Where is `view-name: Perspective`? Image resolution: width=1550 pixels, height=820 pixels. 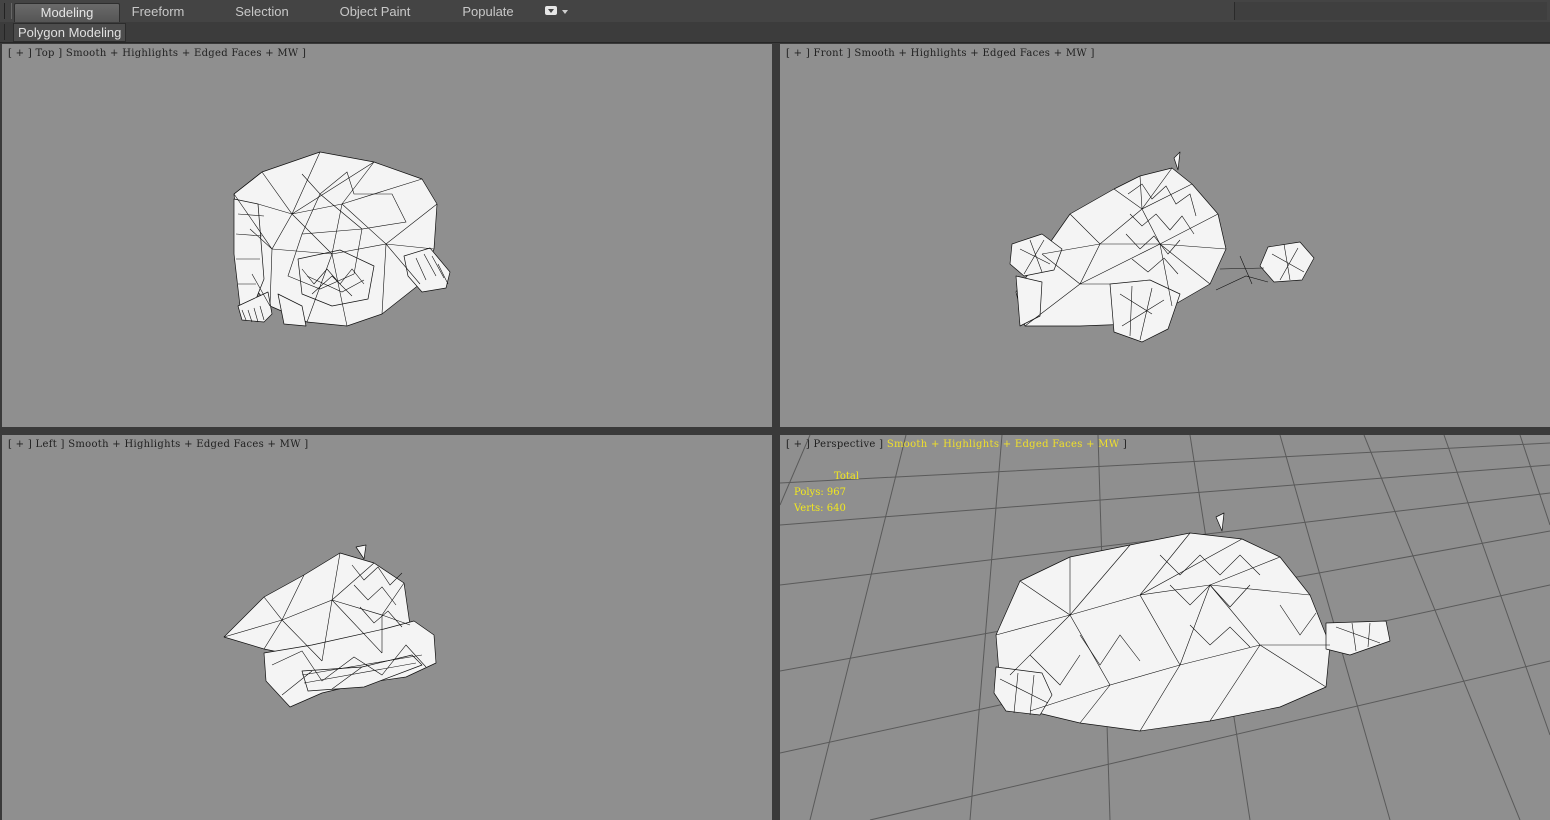
view-name: Perspective is located at coordinates (845, 444).